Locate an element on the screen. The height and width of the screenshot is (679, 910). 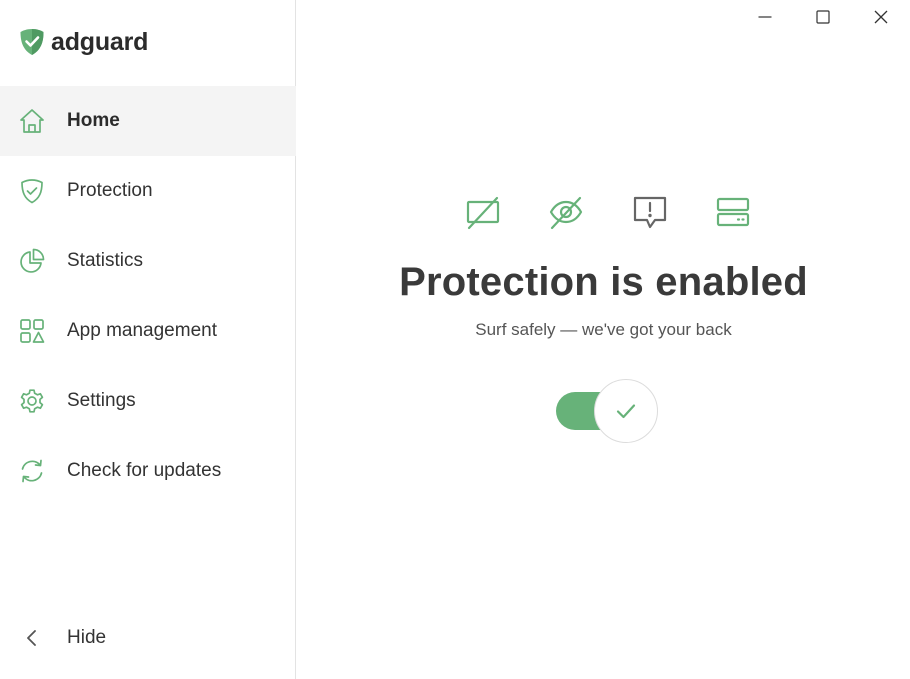
maximize-button is located at coordinates (823, 17).